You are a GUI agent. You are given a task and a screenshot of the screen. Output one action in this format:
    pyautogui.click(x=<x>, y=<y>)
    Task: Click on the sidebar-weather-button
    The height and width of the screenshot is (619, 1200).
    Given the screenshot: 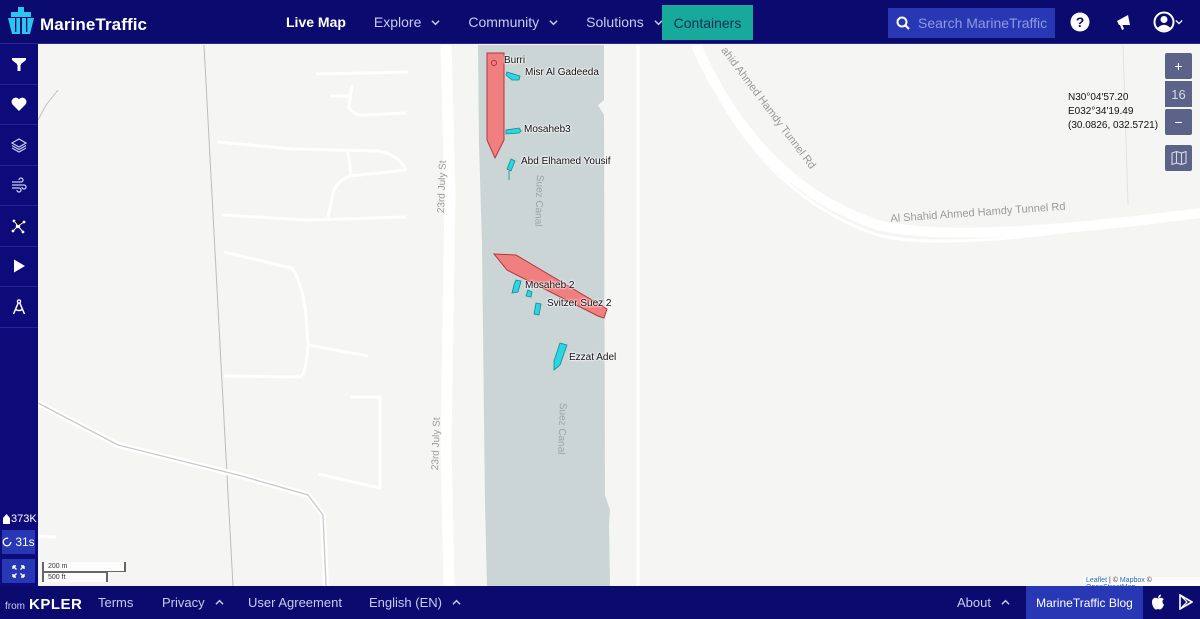 What is the action you would take?
    pyautogui.click(x=19, y=186)
    